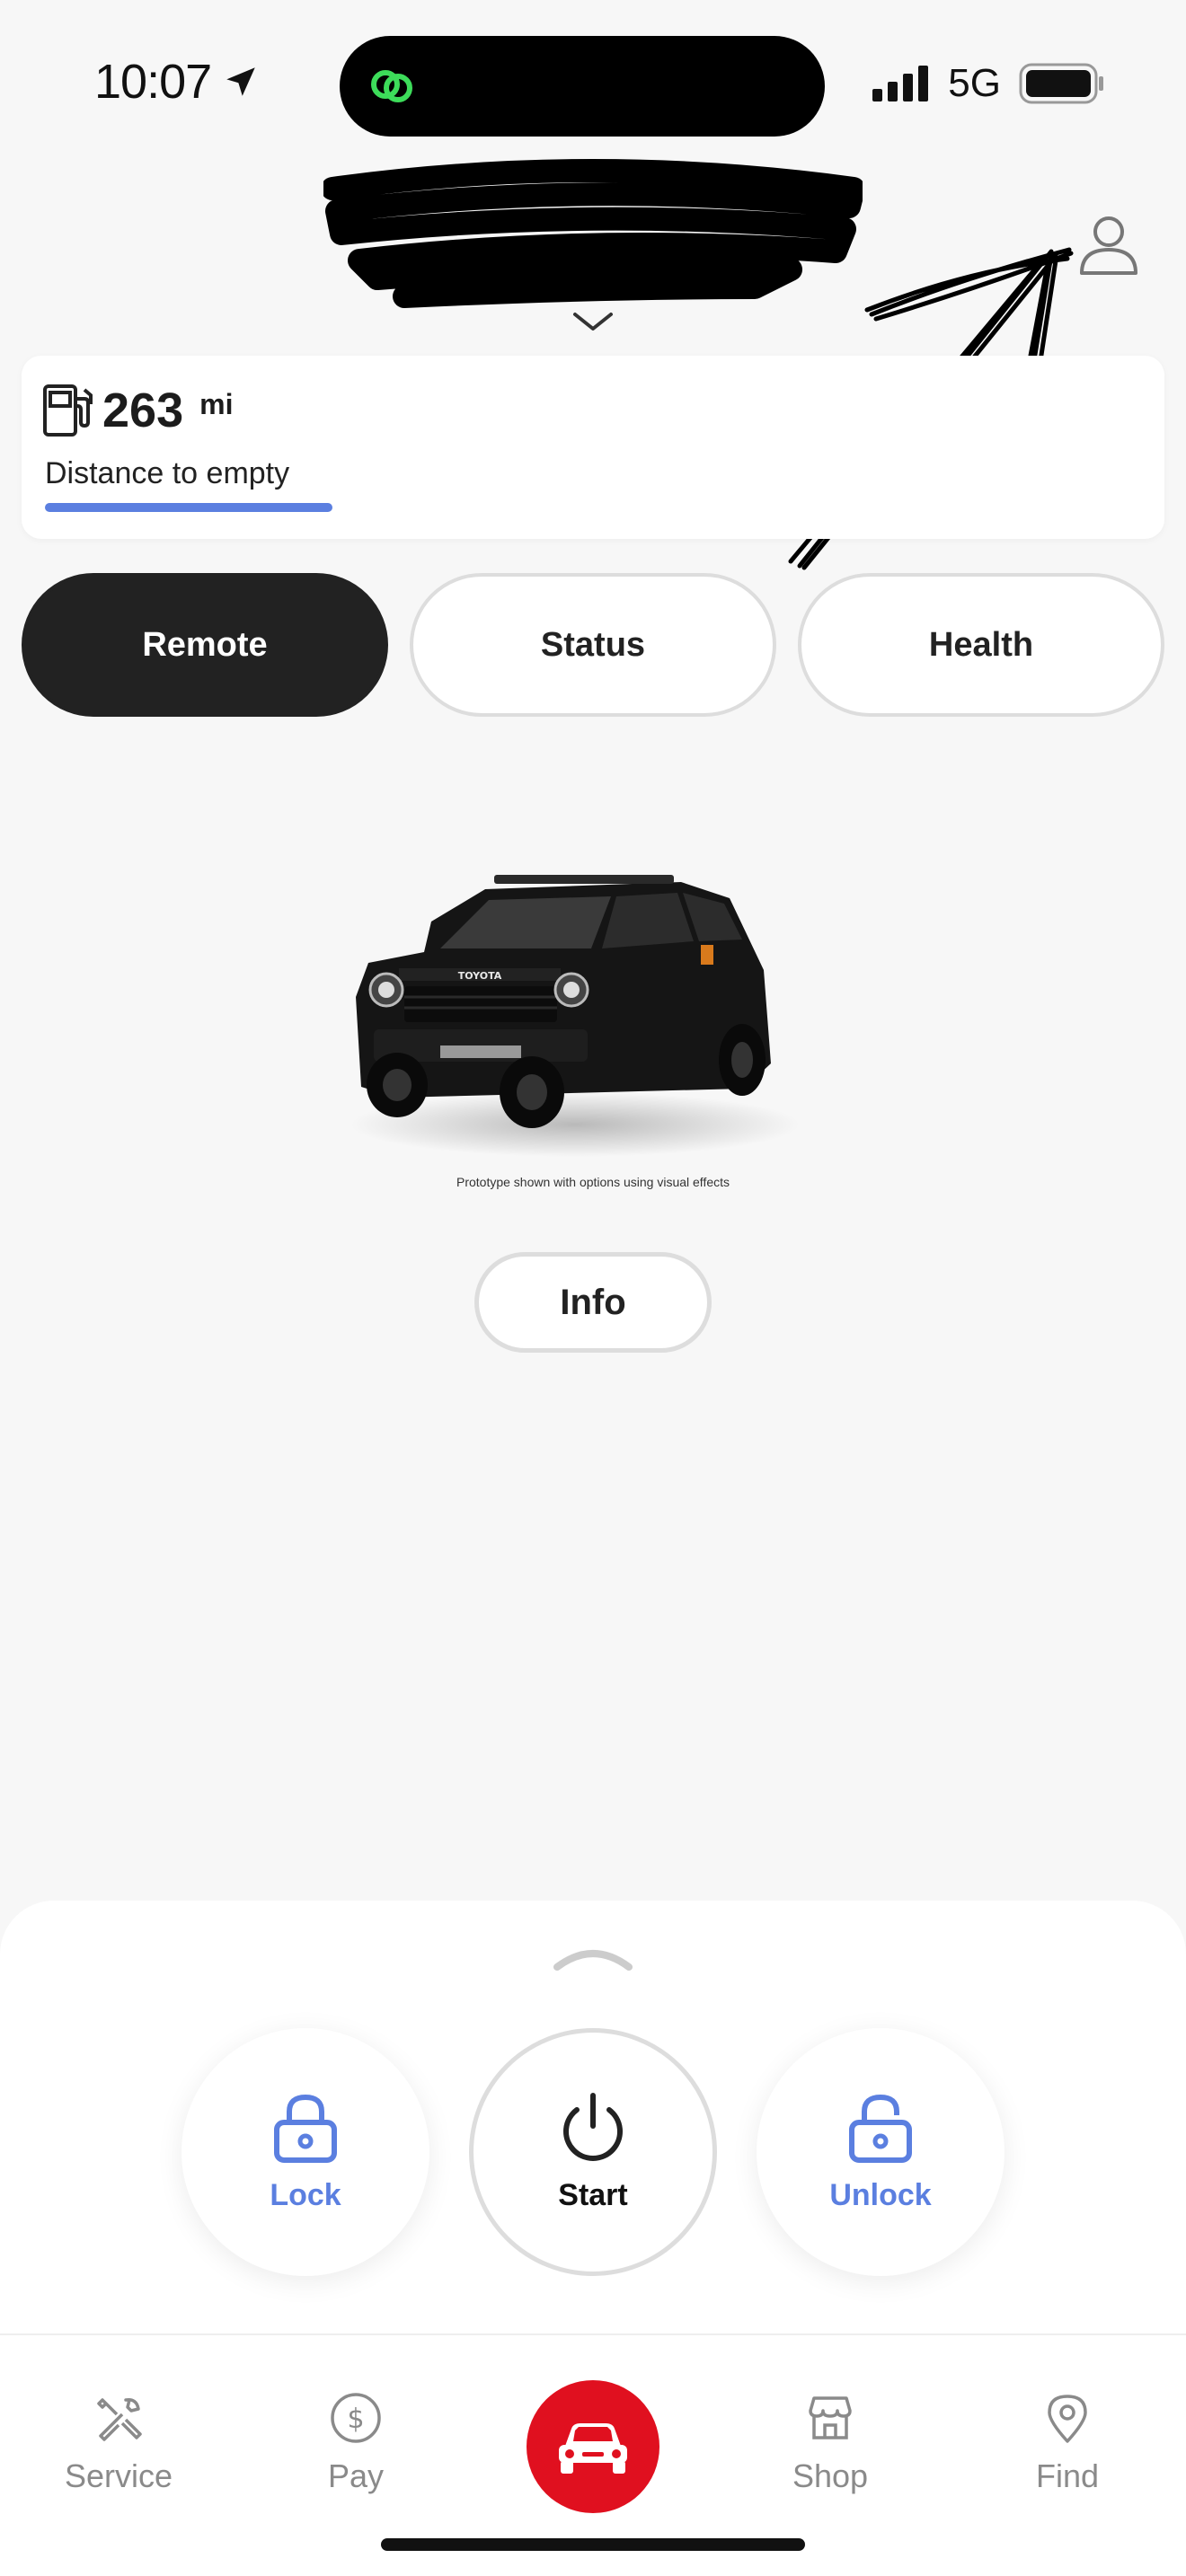  I want to click on nav-pay: $ Pay, so click(356, 2443).